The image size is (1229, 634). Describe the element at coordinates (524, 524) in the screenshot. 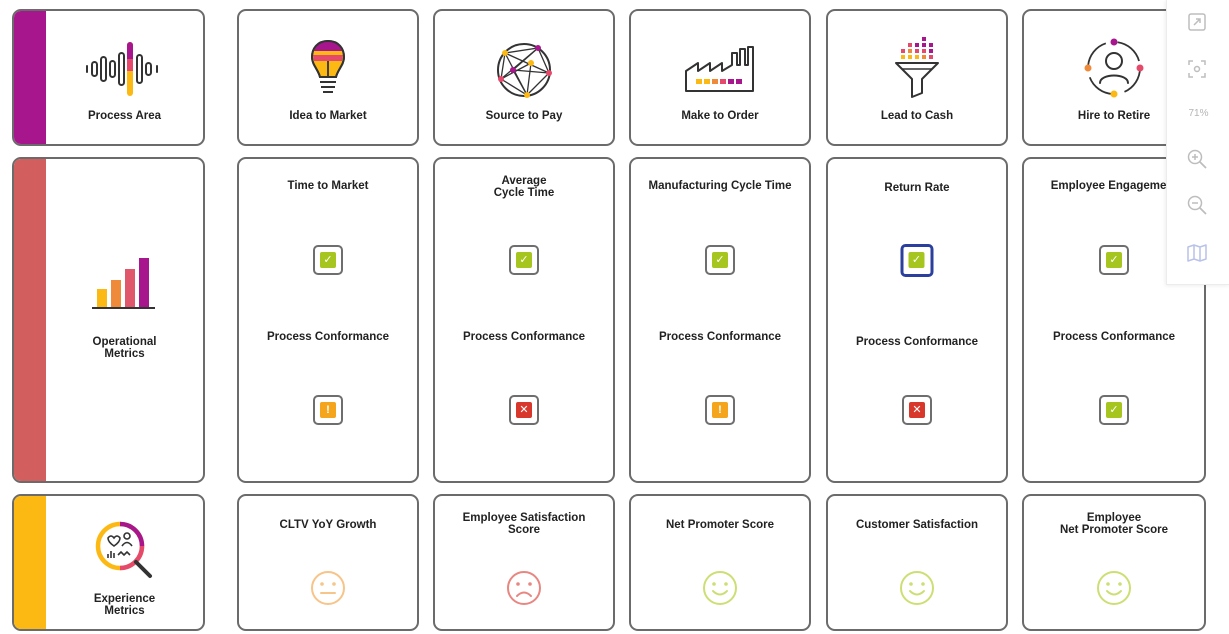

I see `experience-metric-label: Employee Satisfaction Score` at that location.